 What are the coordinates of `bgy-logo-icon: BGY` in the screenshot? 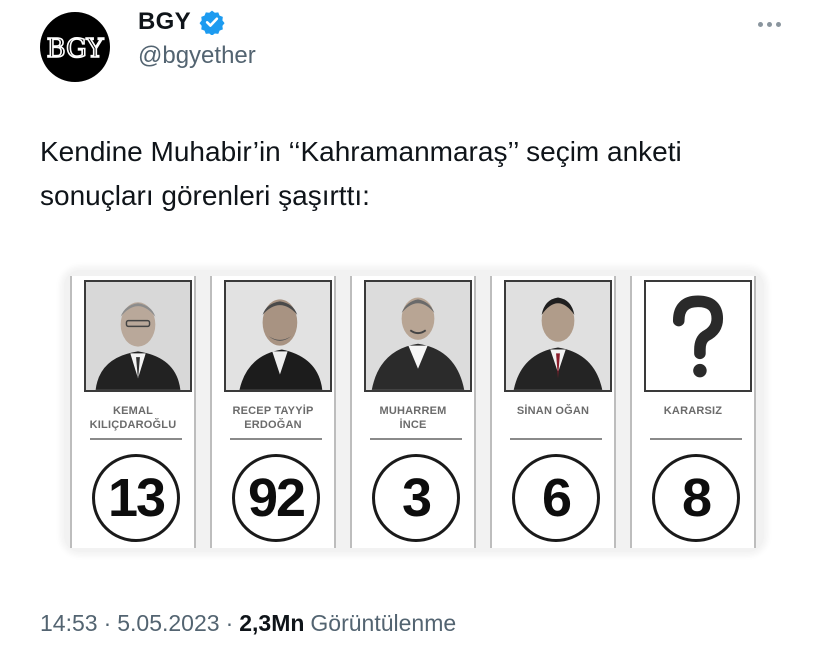 It's located at (76, 49).